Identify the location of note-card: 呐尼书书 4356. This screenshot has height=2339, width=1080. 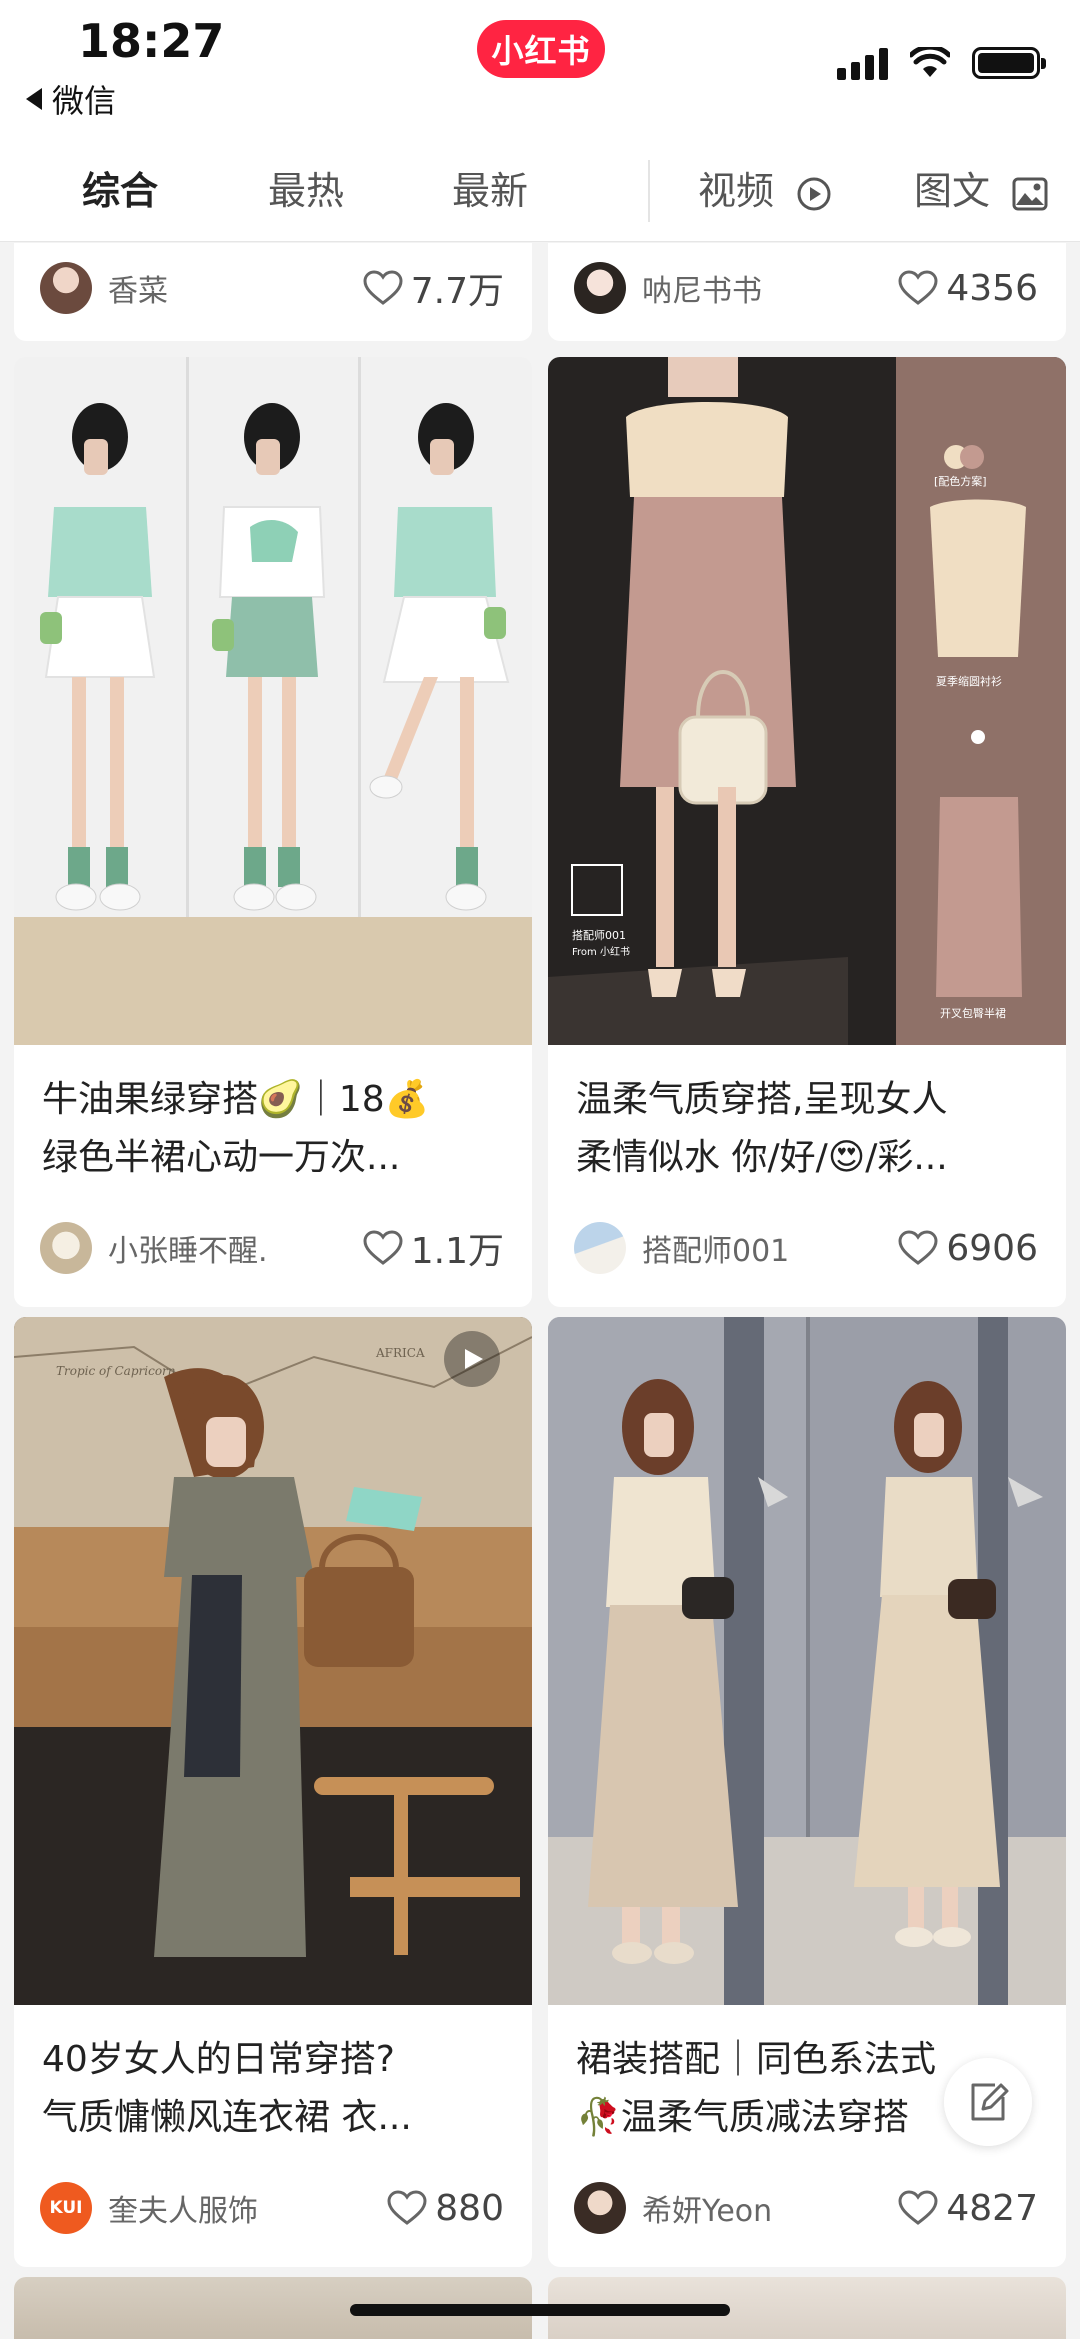
(807, 292).